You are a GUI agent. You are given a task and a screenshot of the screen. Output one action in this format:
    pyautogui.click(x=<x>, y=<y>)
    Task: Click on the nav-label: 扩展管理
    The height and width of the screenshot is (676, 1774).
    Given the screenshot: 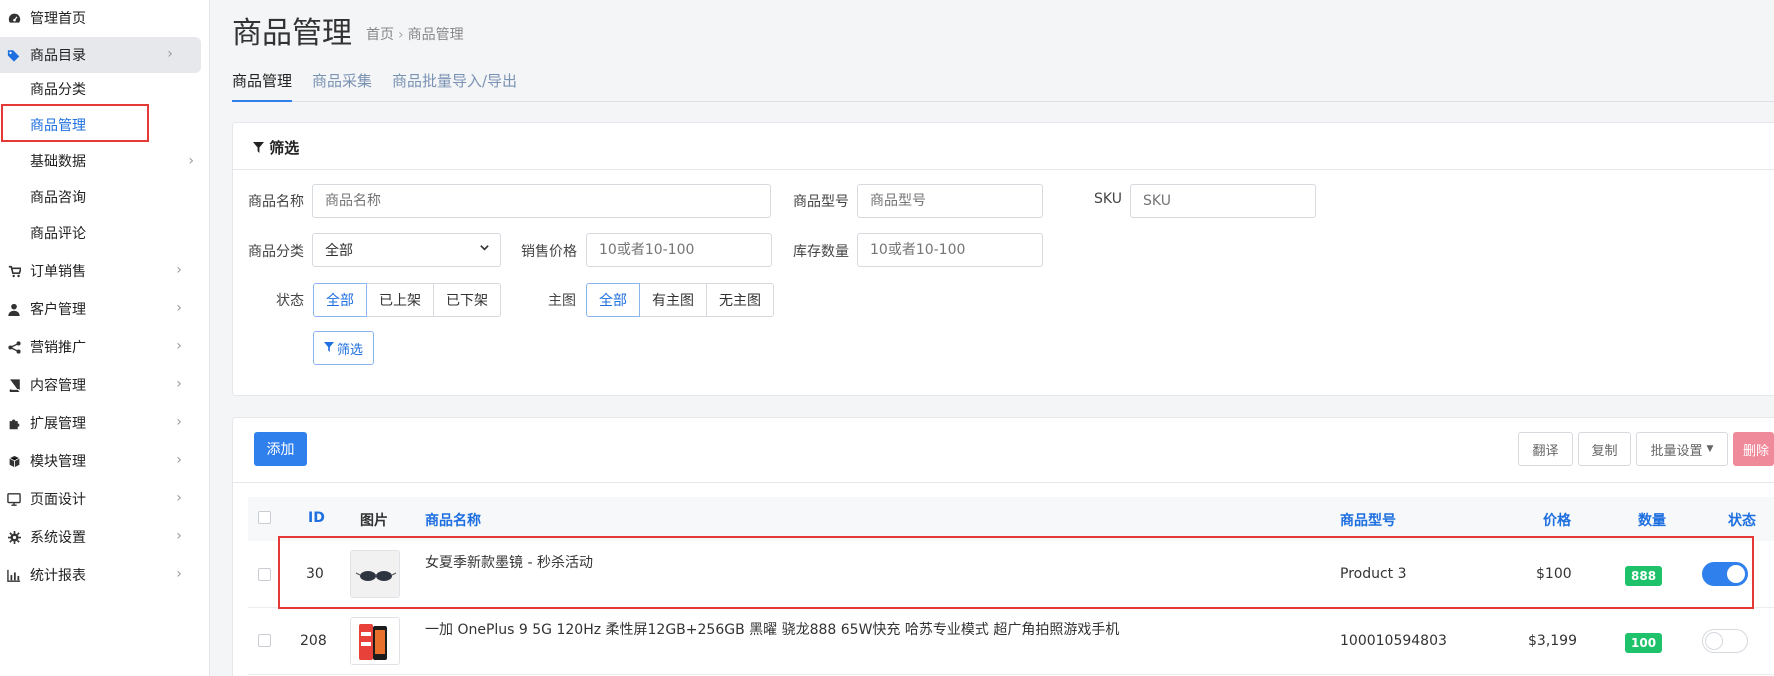 What is the action you would take?
    pyautogui.click(x=58, y=424)
    